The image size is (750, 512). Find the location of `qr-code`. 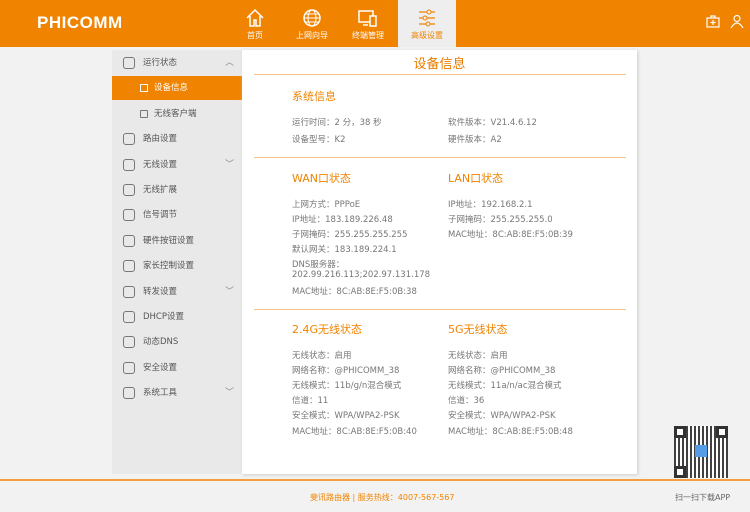

qr-code is located at coordinates (701, 452).